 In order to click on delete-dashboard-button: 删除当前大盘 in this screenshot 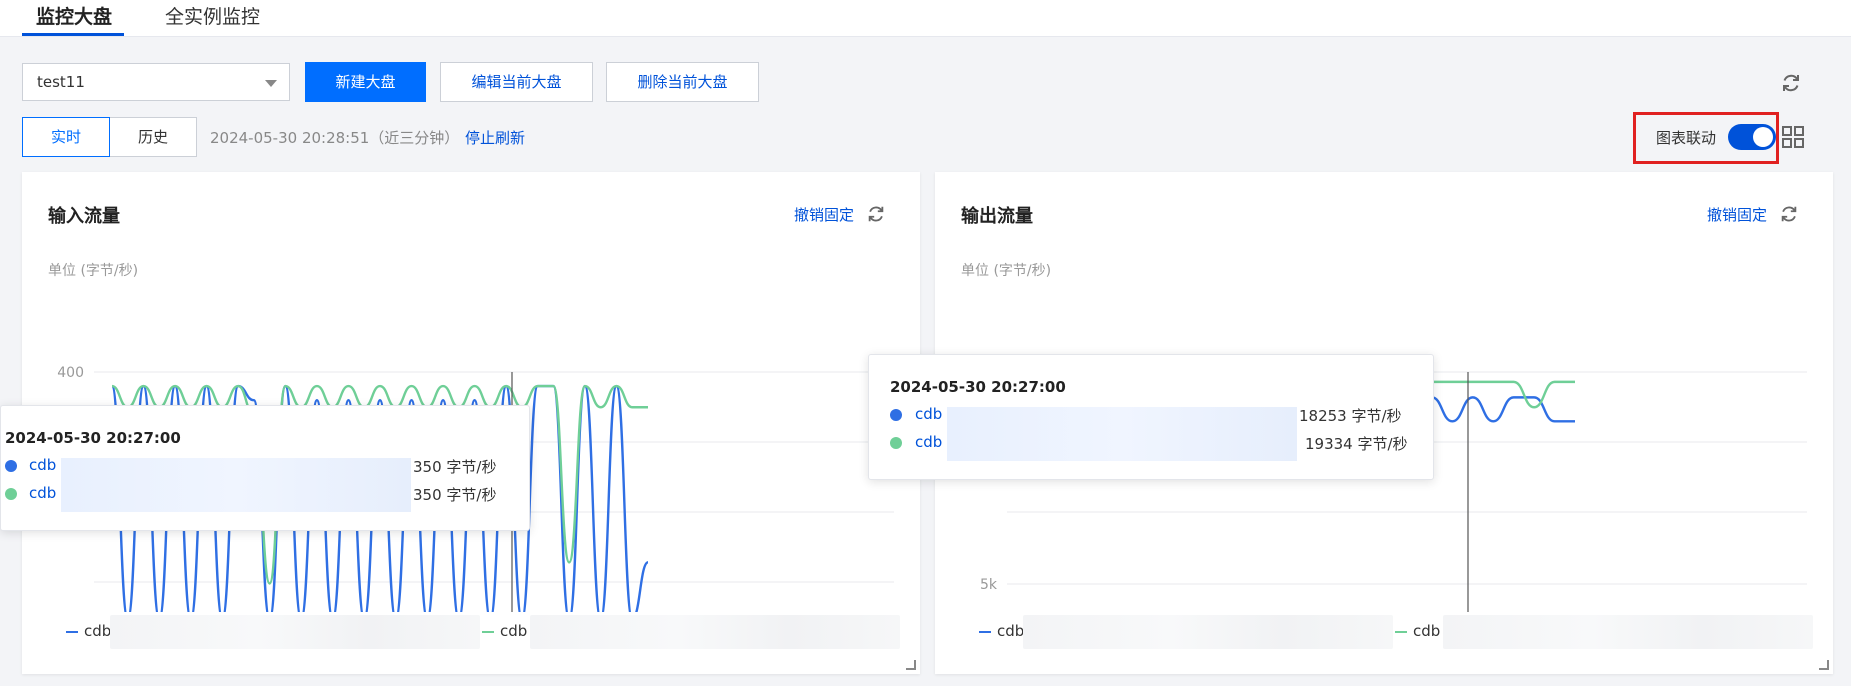, I will do `click(682, 82)`.